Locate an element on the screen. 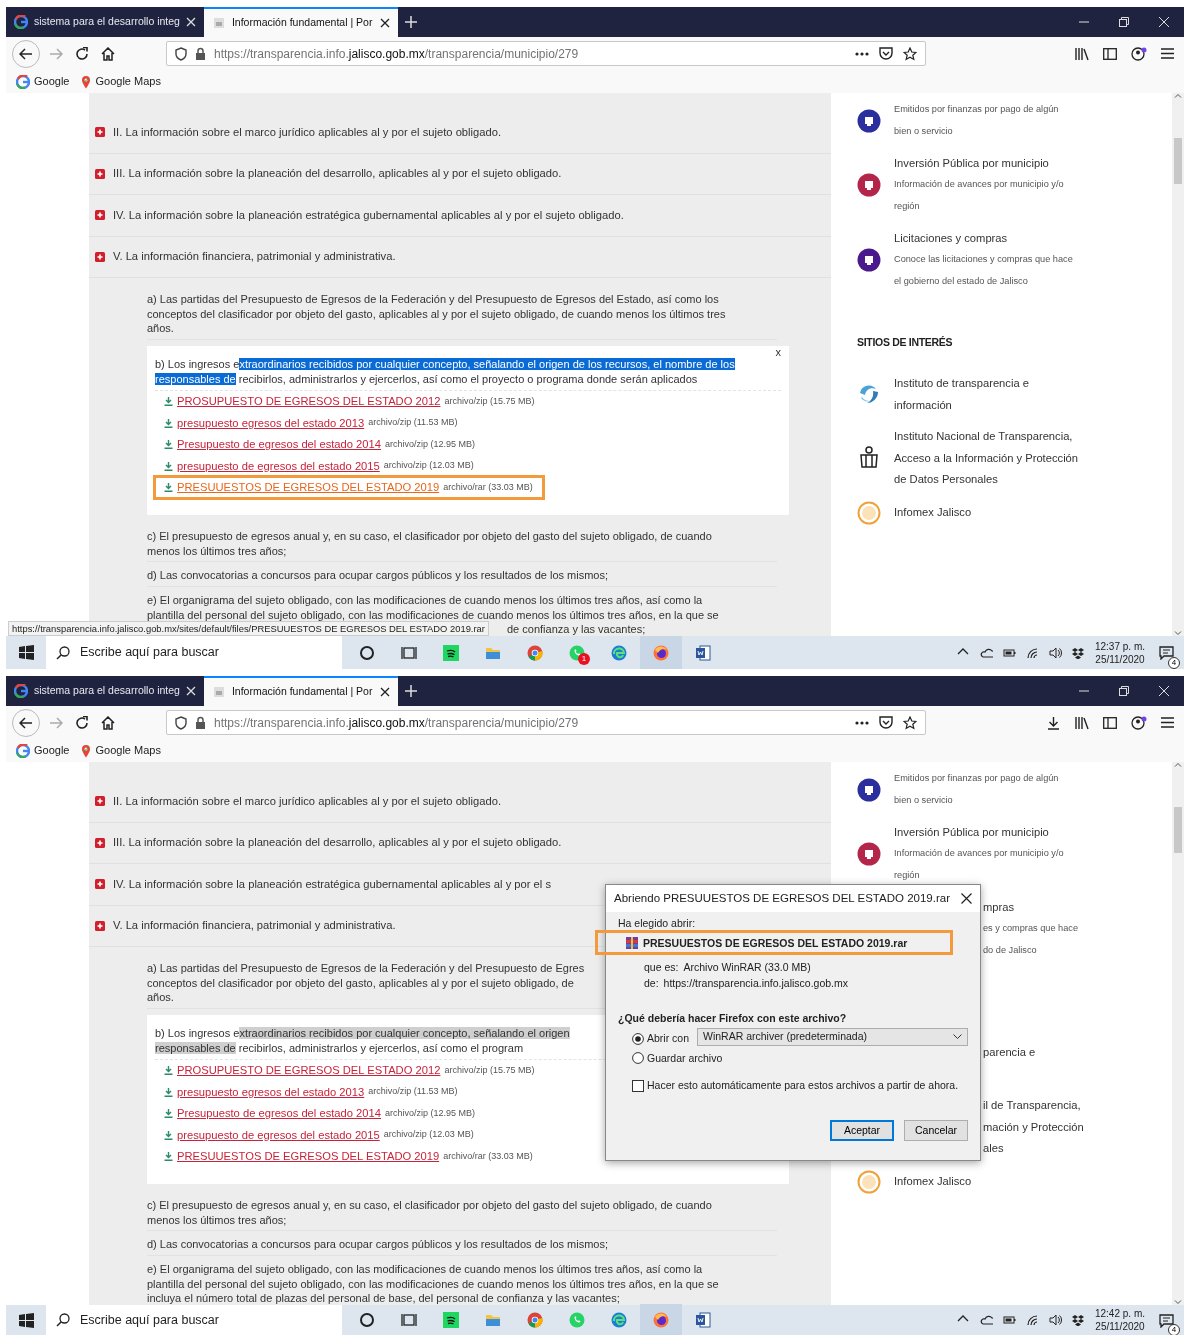 The image size is (1184, 1335). restore-icon is located at coordinates (1124, 22).